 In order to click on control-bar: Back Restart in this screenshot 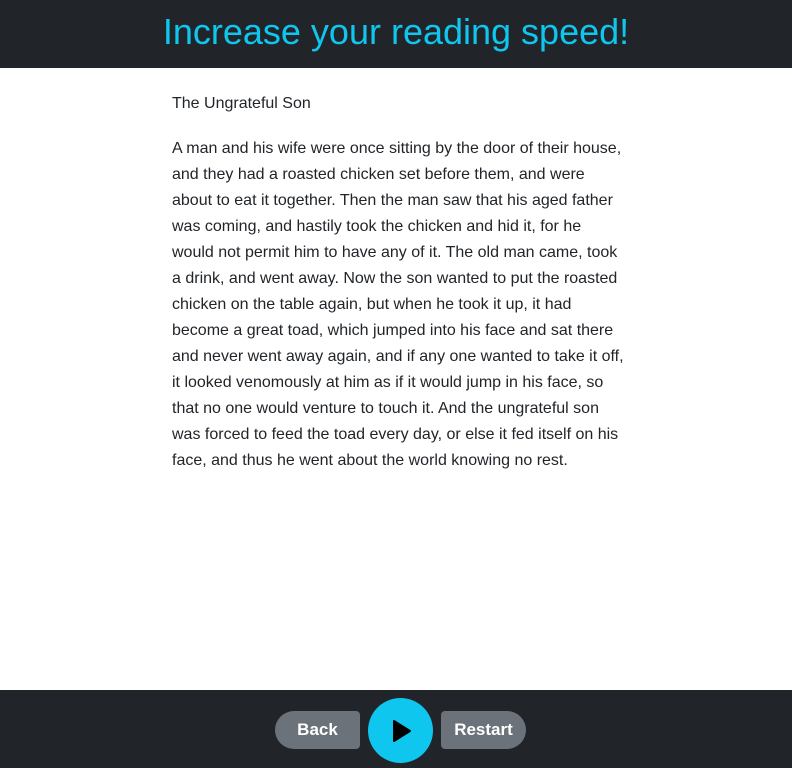, I will do `click(396, 729)`.